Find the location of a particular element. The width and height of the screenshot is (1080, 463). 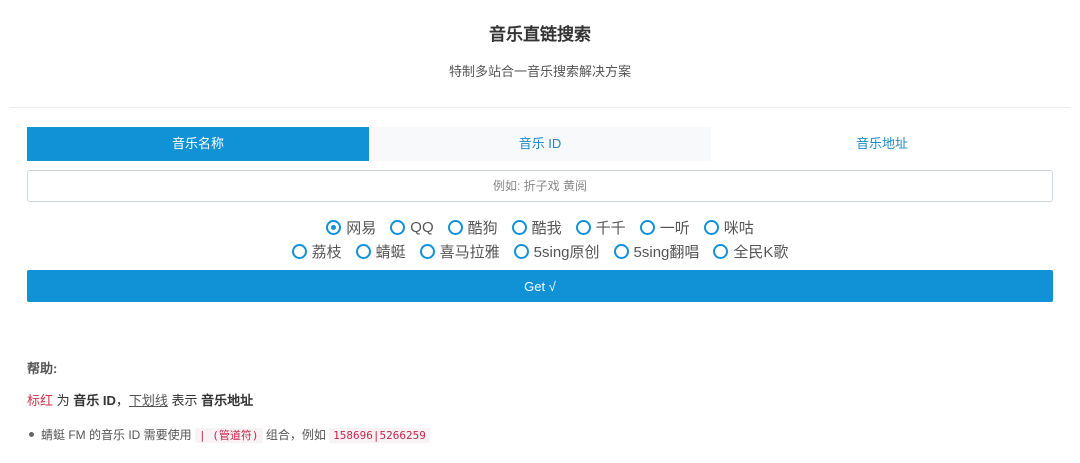

radio-label: 咪咕 is located at coordinates (738, 228).